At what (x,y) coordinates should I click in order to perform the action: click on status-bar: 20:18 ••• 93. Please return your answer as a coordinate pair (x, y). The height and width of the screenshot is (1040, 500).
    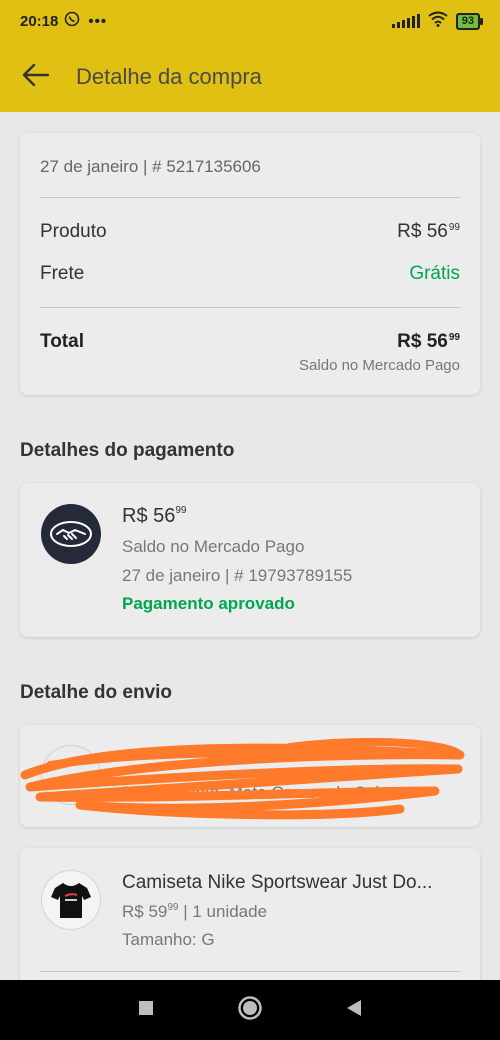
    Looking at the image, I should click on (250, 21).